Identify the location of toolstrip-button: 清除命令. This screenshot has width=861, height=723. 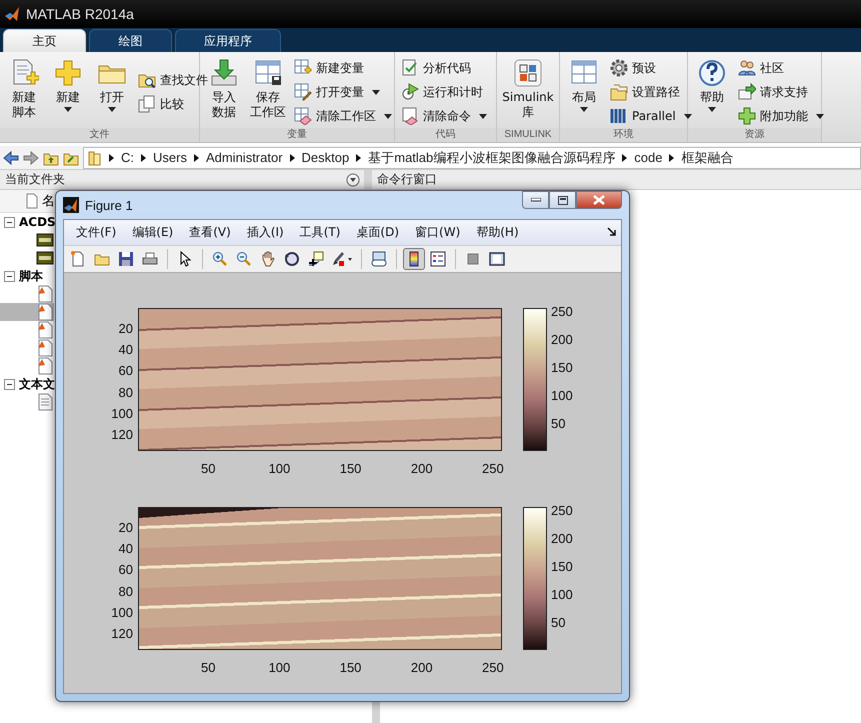
(444, 116).